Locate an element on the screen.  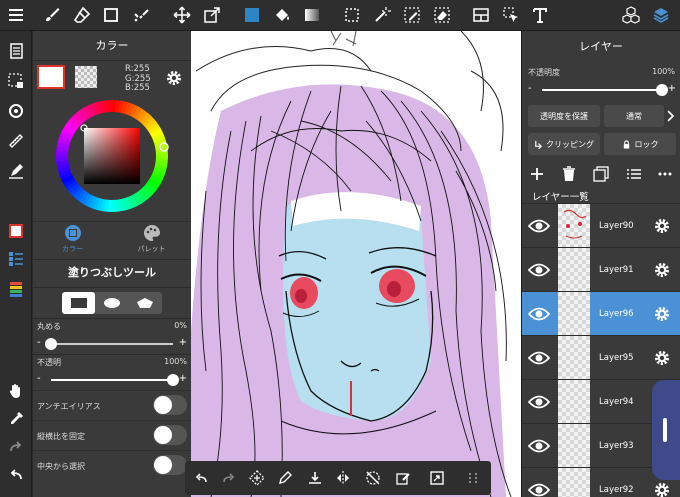
move-tool-icon is located at coordinates (182, 15).